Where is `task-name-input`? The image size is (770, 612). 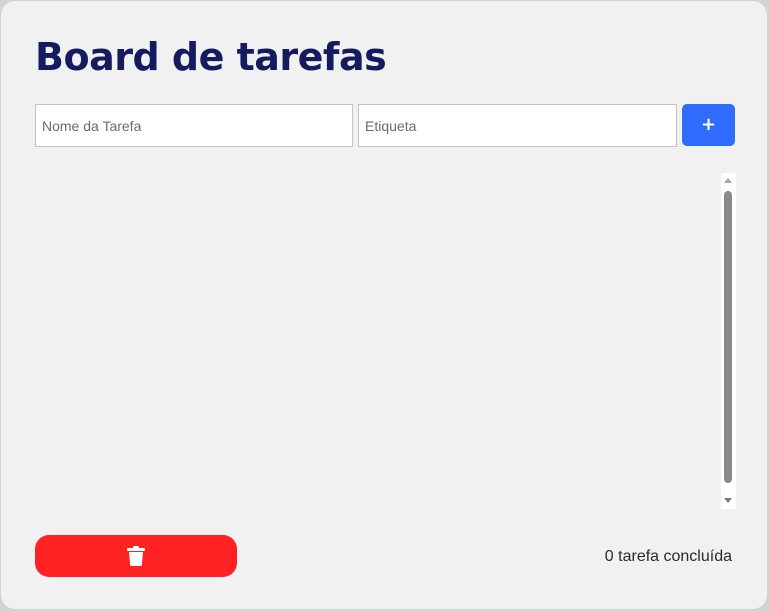 task-name-input is located at coordinates (194, 125).